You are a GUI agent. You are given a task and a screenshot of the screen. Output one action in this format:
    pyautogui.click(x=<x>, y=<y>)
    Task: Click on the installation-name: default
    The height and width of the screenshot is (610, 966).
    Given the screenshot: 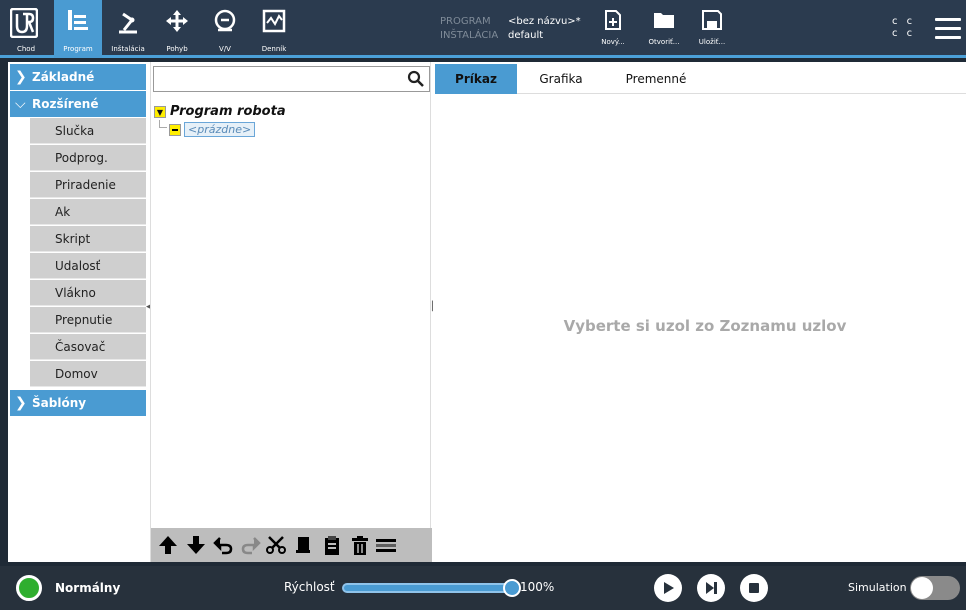 What is the action you would take?
    pyautogui.click(x=526, y=35)
    